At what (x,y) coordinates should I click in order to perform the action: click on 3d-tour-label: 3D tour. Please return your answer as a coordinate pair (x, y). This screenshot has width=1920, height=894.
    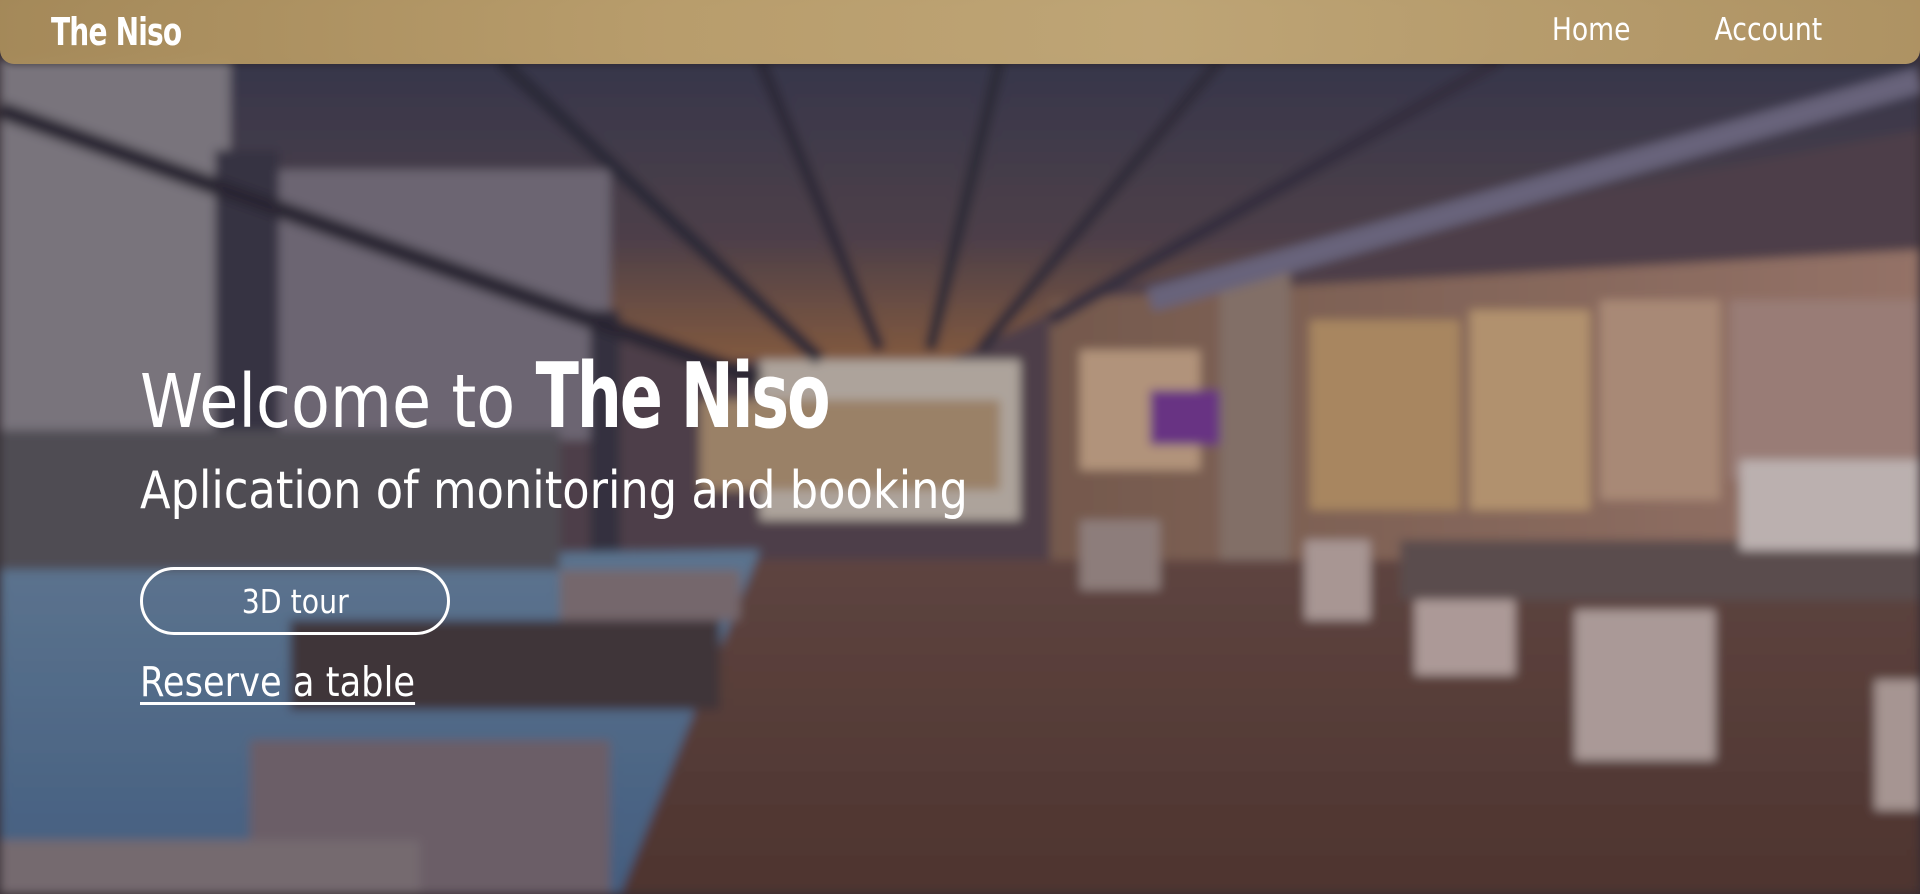
    Looking at the image, I should click on (295, 601).